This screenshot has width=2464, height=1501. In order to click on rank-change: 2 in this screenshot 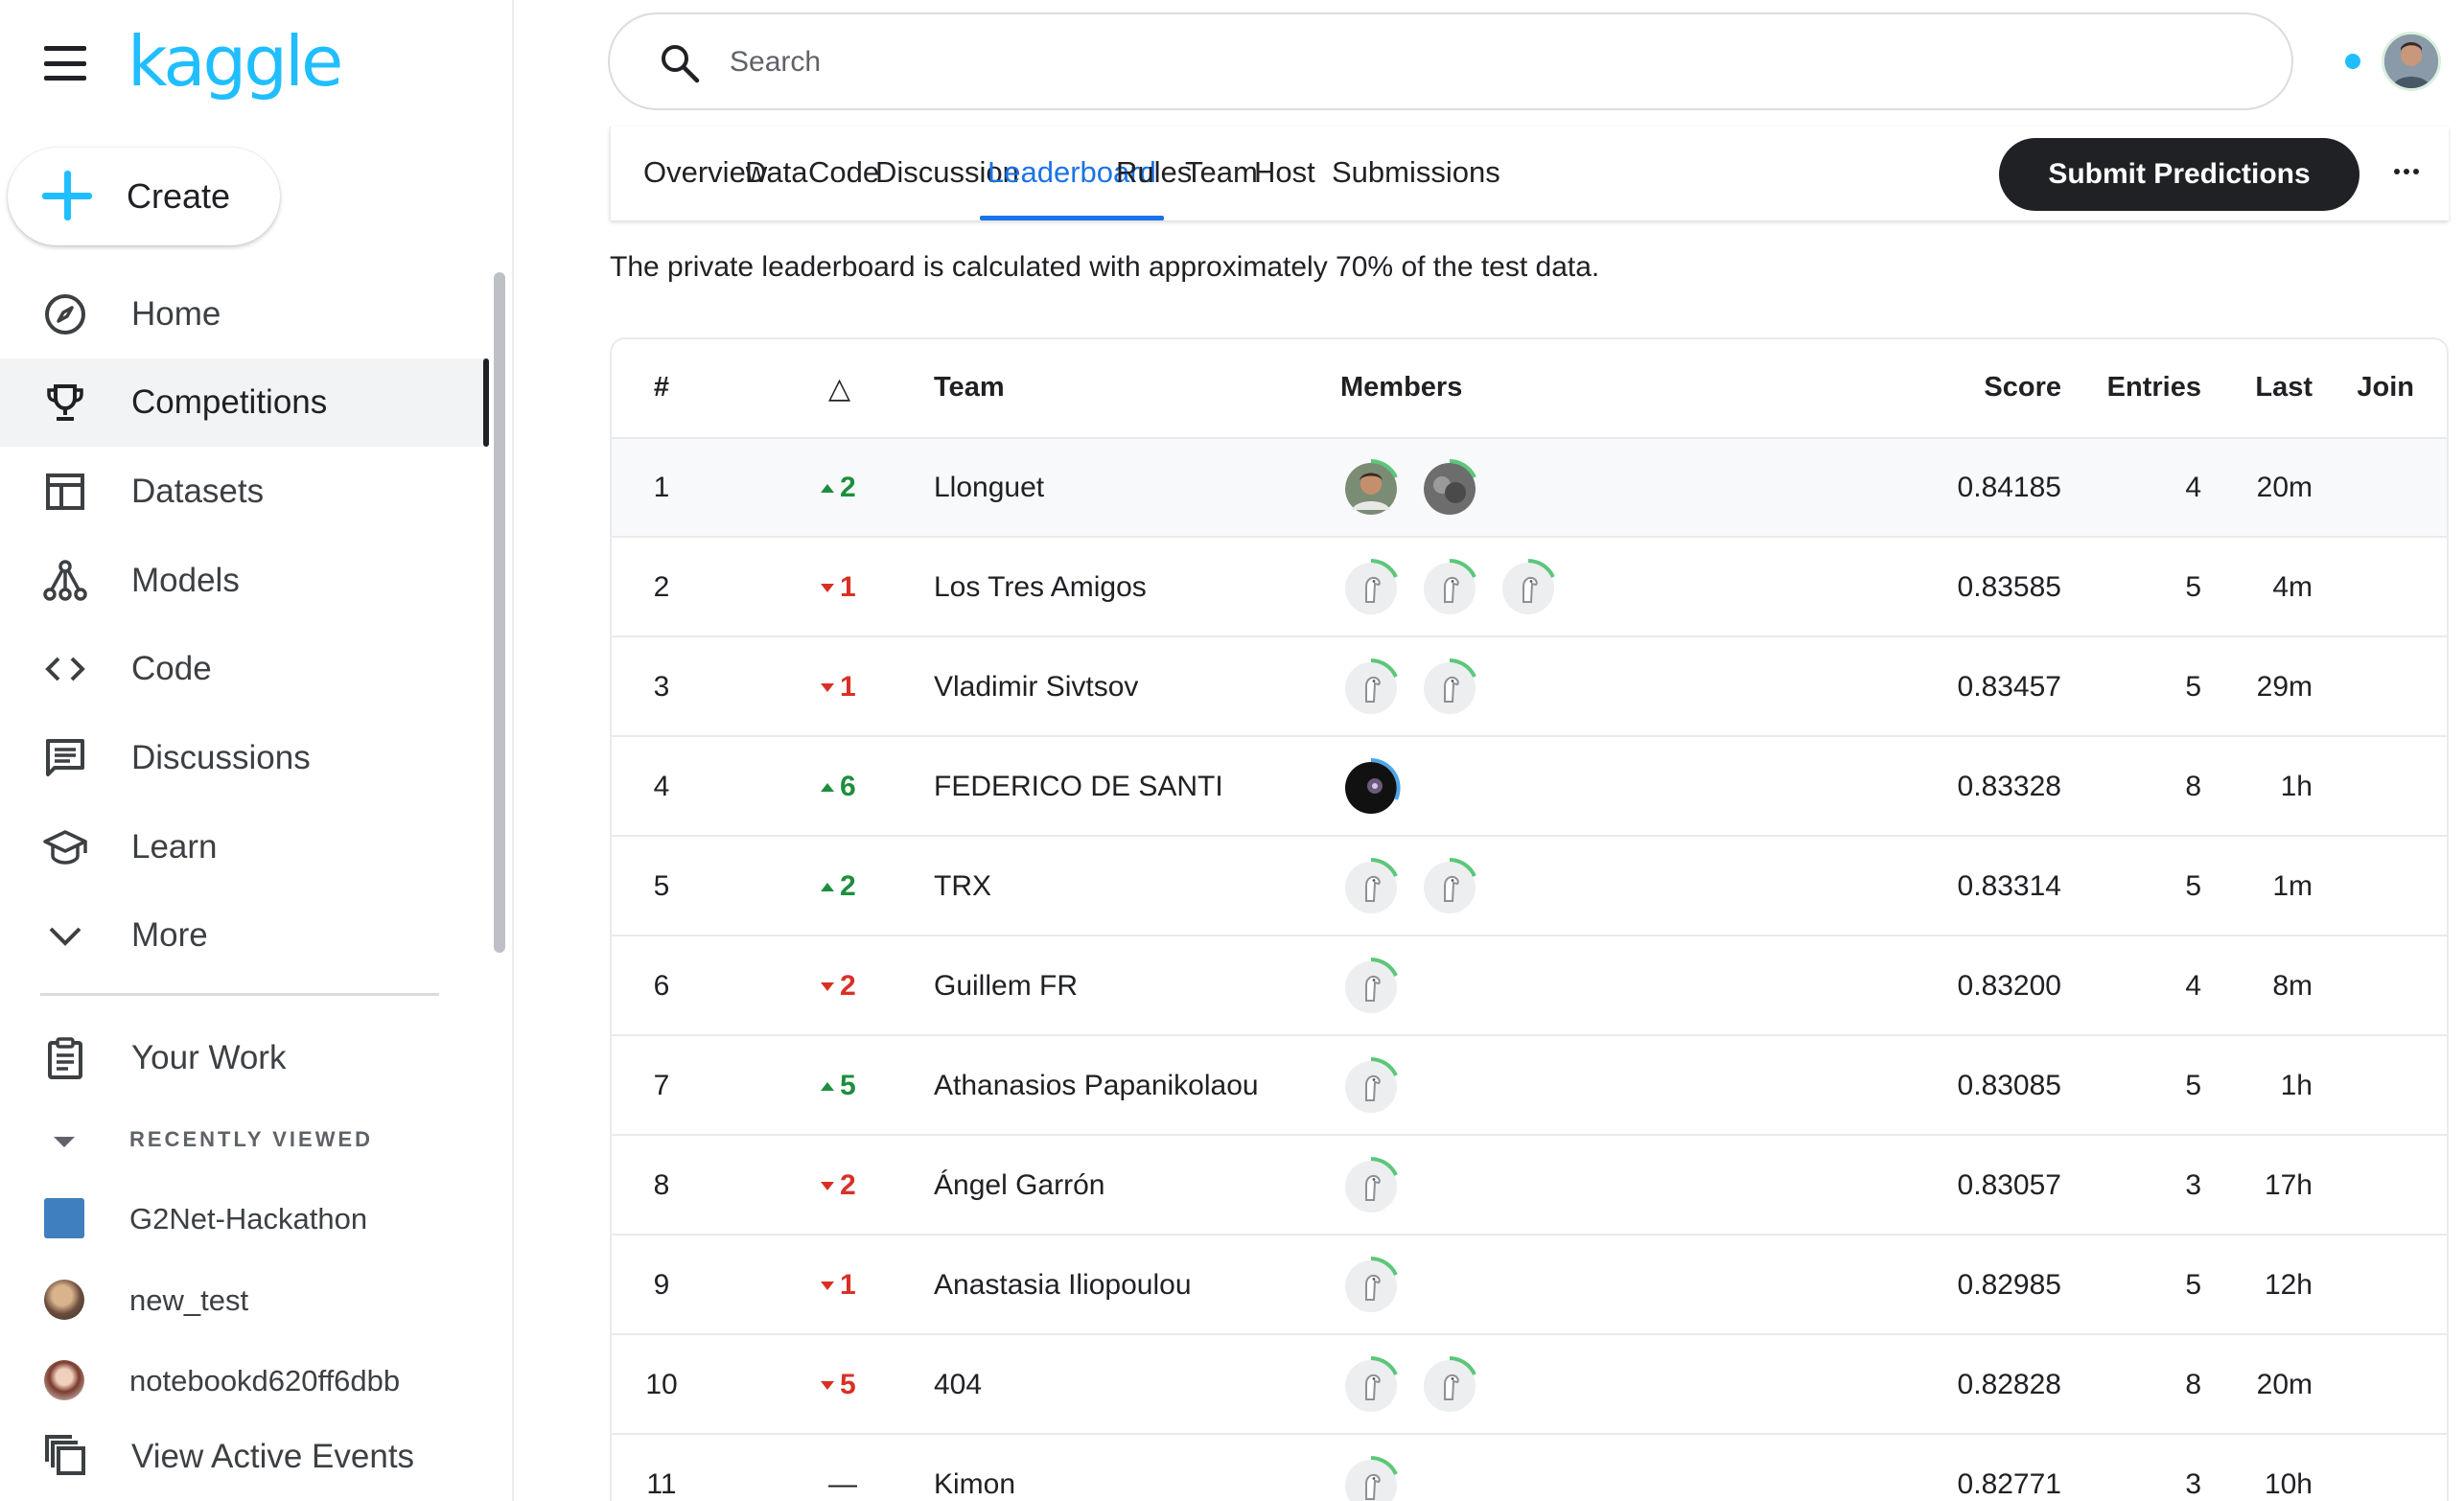, I will do `click(851, 1185)`.